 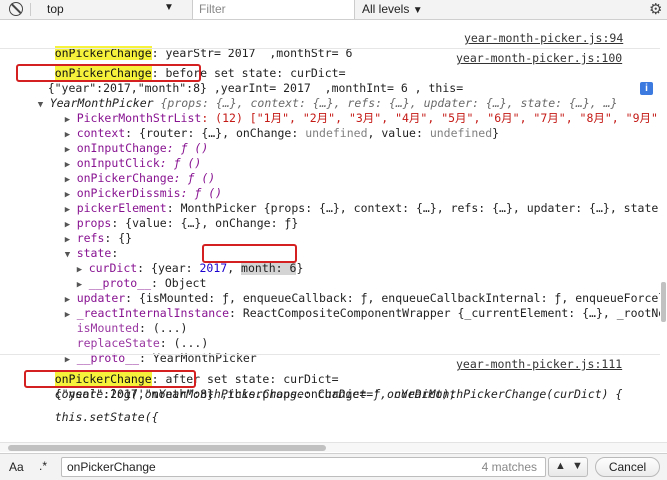 What do you see at coordinates (568, 467) in the screenshot?
I see `match-navigation: ▲ ▼` at bounding box center [568, 467].